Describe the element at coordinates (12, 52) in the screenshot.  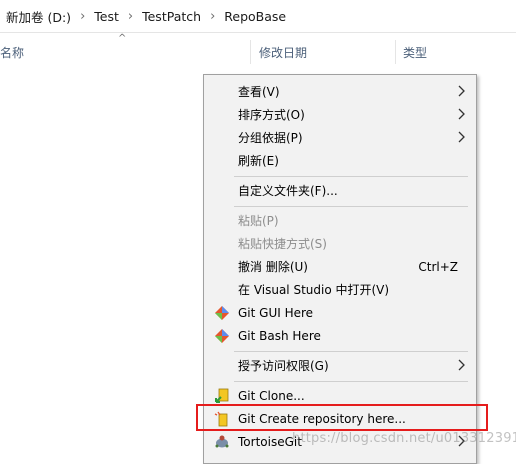
I see `column-header-name: 名称` at that location.